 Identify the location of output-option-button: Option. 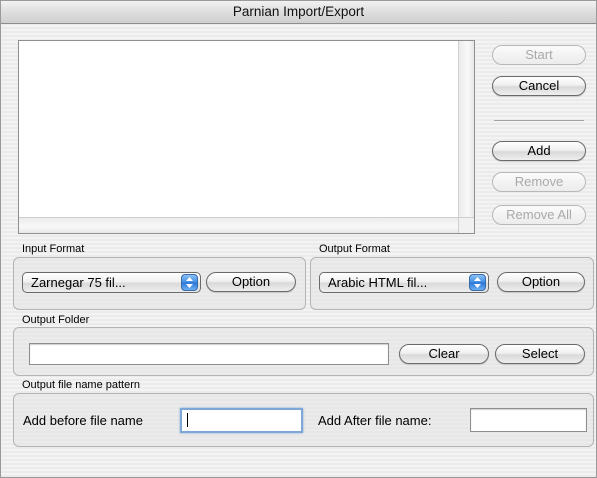
(541, 282).